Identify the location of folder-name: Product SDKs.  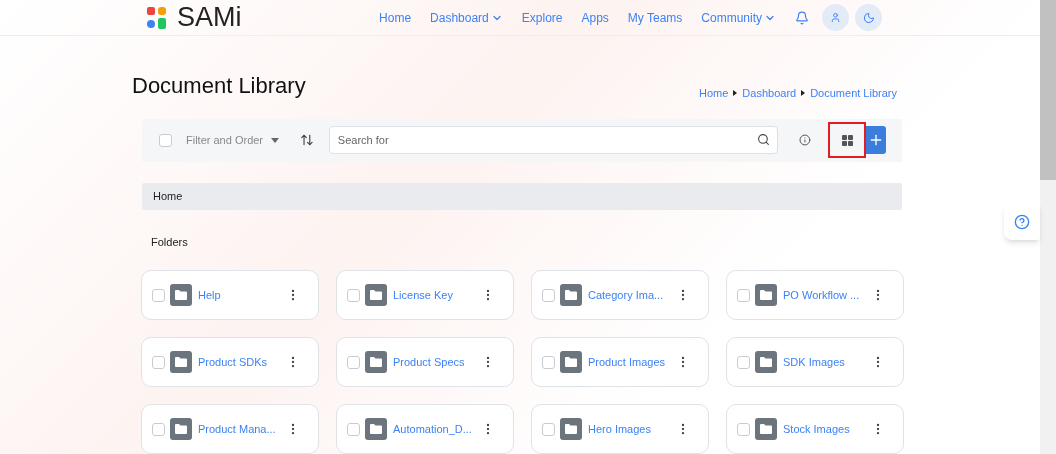
(233, 362).